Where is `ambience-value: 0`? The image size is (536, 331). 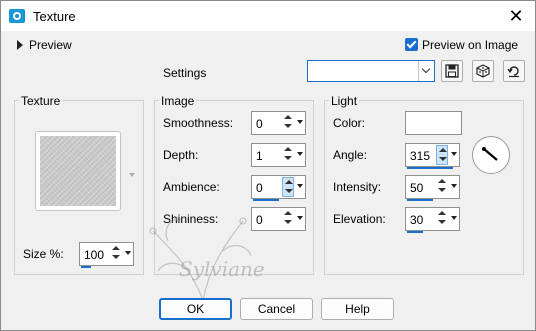
ambience-value: 0 is located at coordinates (259, 188).